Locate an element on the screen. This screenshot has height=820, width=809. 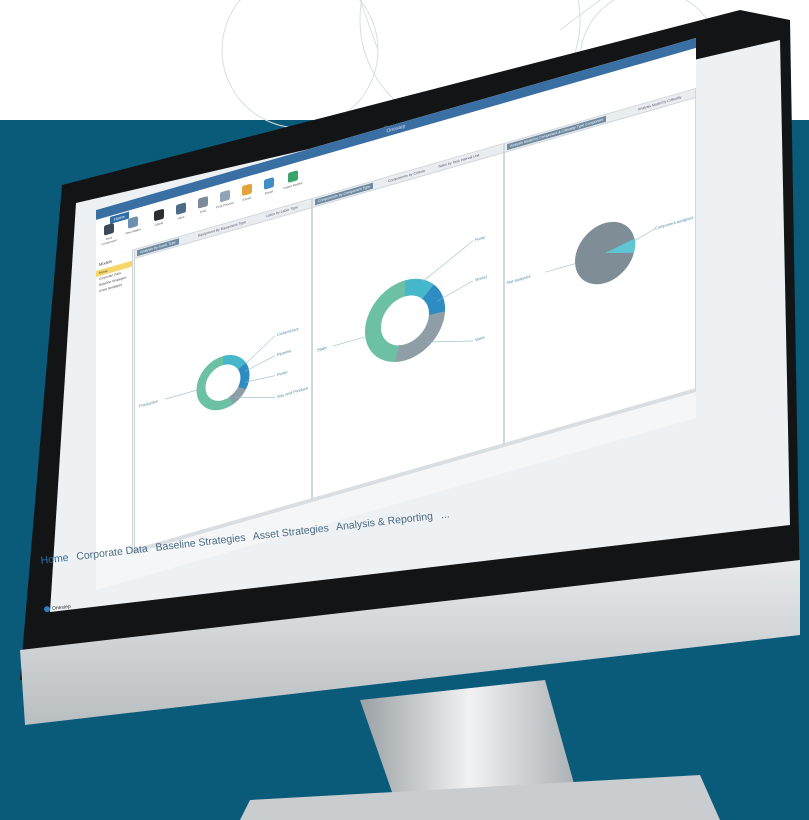
save-icon is located at coordinates (181, 209).